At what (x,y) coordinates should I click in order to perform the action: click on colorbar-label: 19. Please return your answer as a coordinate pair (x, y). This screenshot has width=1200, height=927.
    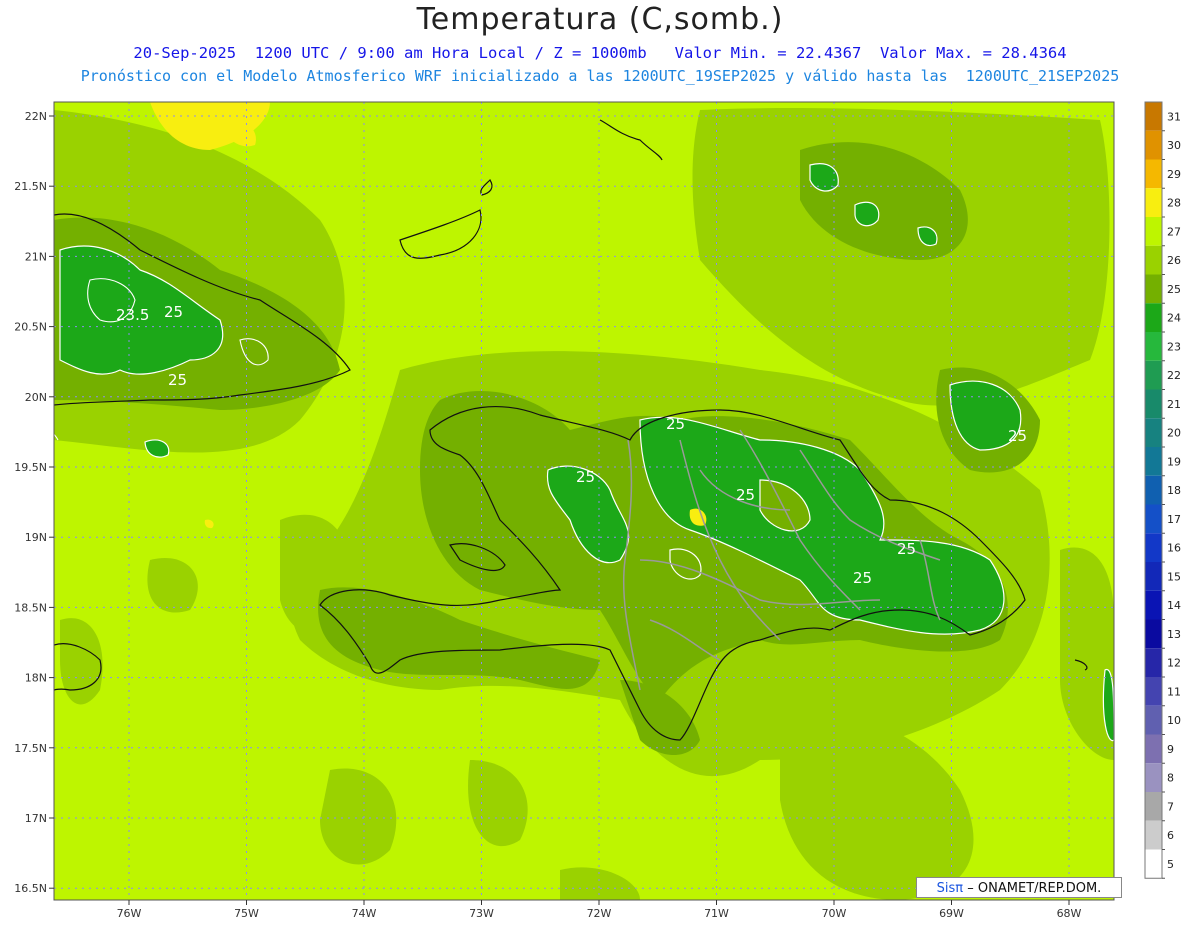
    Looking at the image, I should click on (1174, 461).